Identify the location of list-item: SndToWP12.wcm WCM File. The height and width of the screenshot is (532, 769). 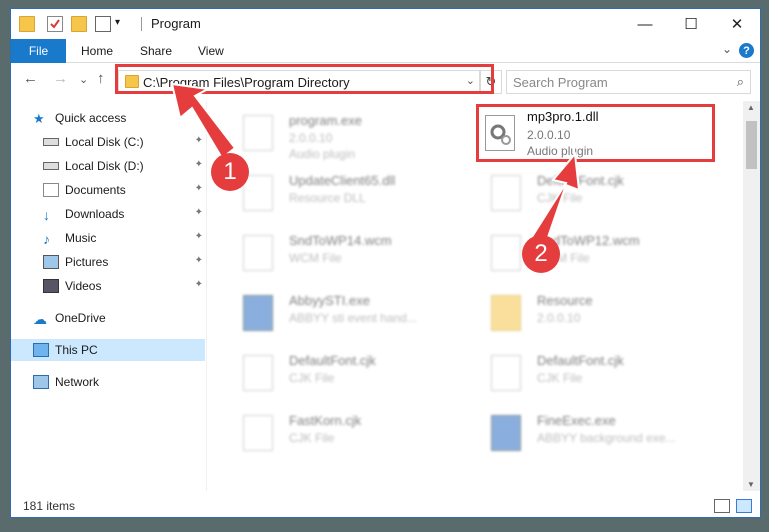
(584, 255).